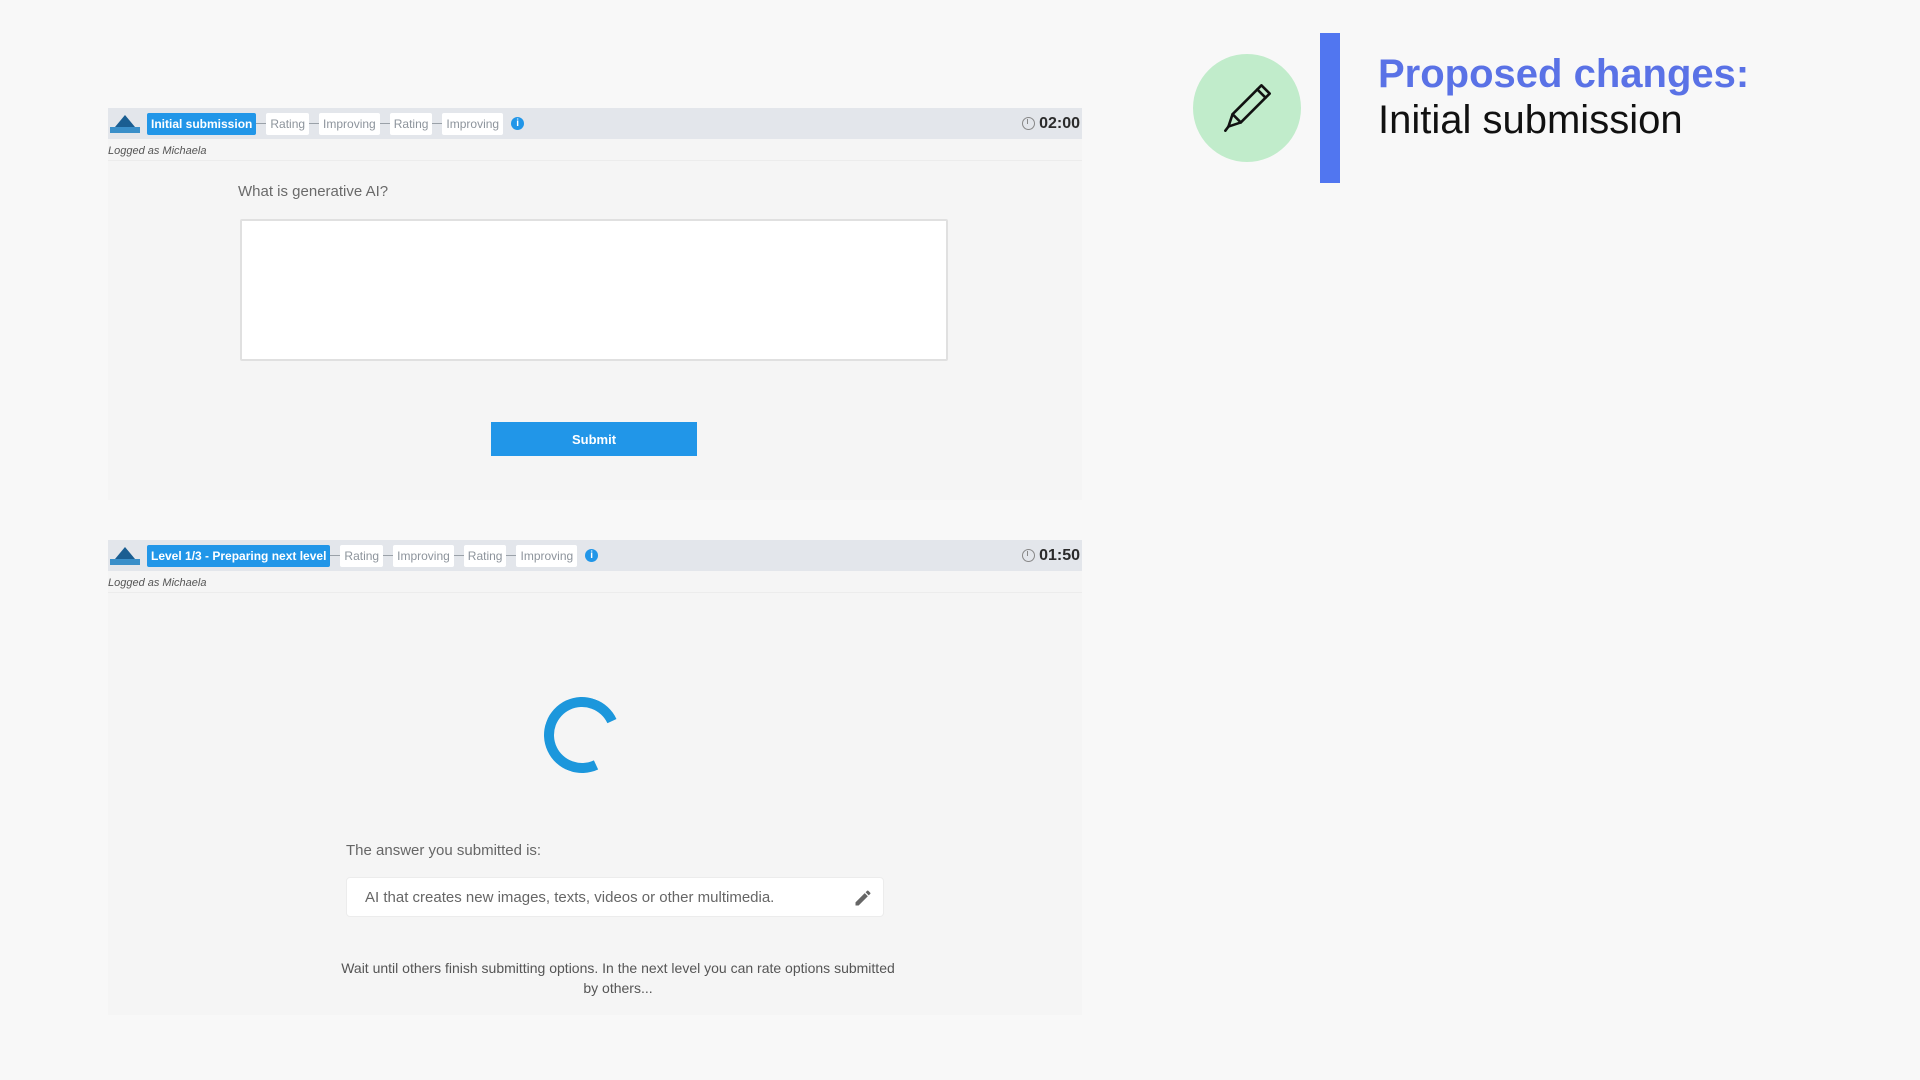 The height and width of the screenshot is (1080, 1920). What do you see at coordinates (313, 191) in the screenshot?
I see `question-text: What is generative AI?` at bounding box center [313, 191].